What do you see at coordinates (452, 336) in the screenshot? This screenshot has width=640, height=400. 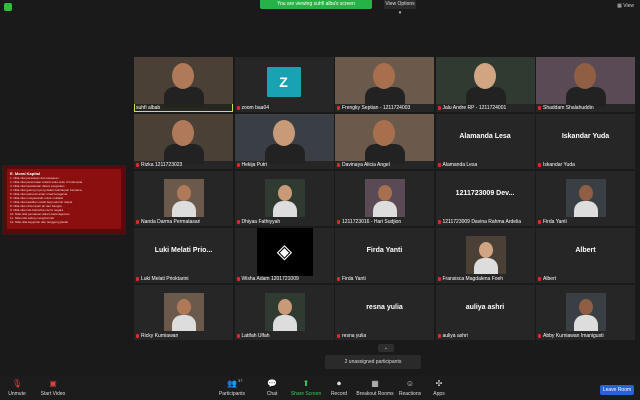 I see `participant-name-label: auliya ashri` at bounding box center [452, 336].